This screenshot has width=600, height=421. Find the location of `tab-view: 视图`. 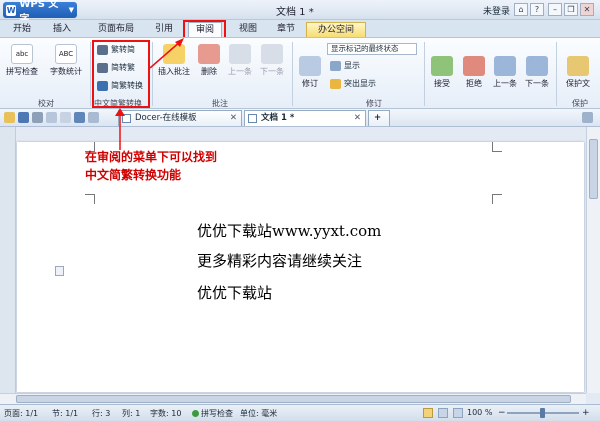

tab-view: 视图 is located at coordinates (248, 29).